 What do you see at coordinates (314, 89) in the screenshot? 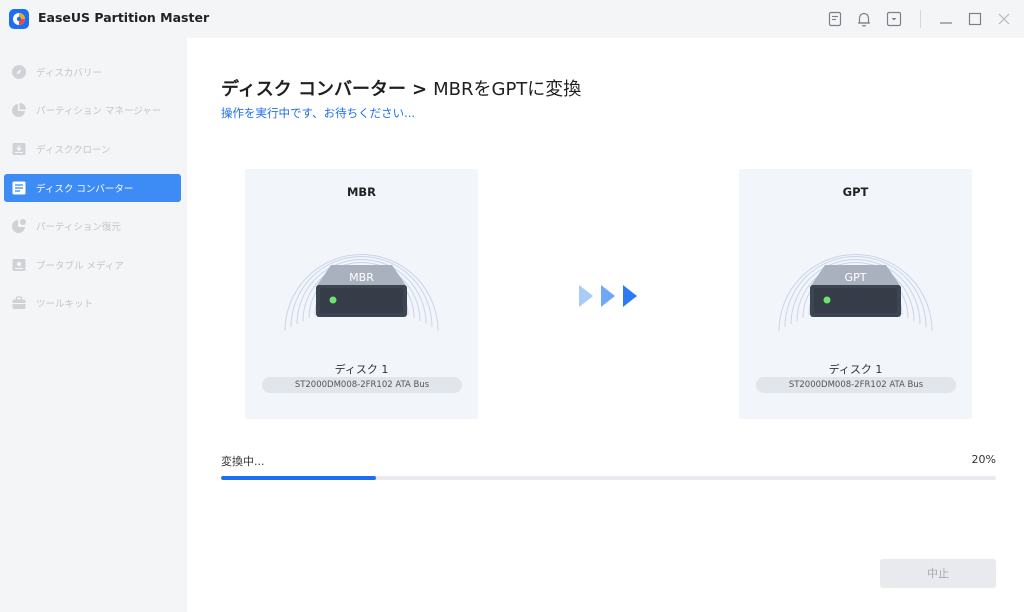
I see `page-title-main: ディスク コンバーター` at bounding box center [314, 89].